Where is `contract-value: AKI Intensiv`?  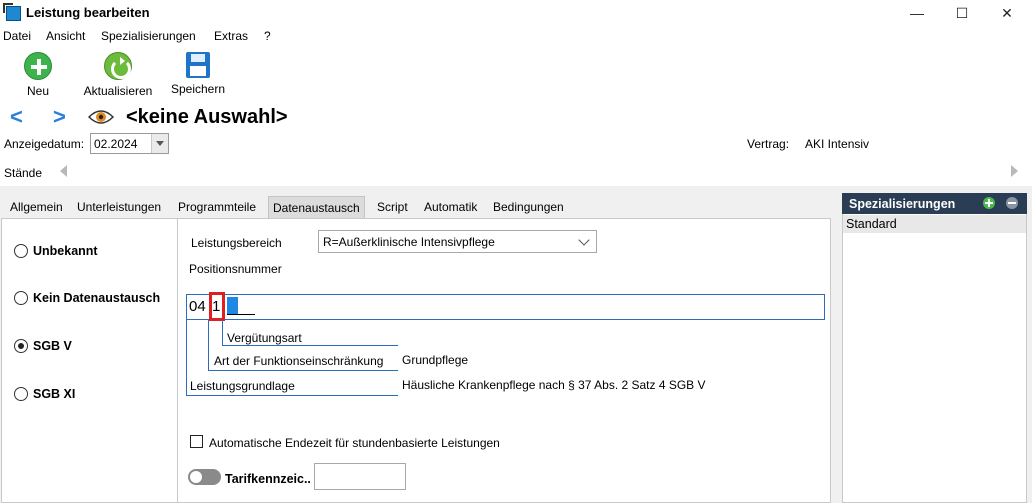 contract-value: AKI Intensiv is located at coordinates (837, 144).